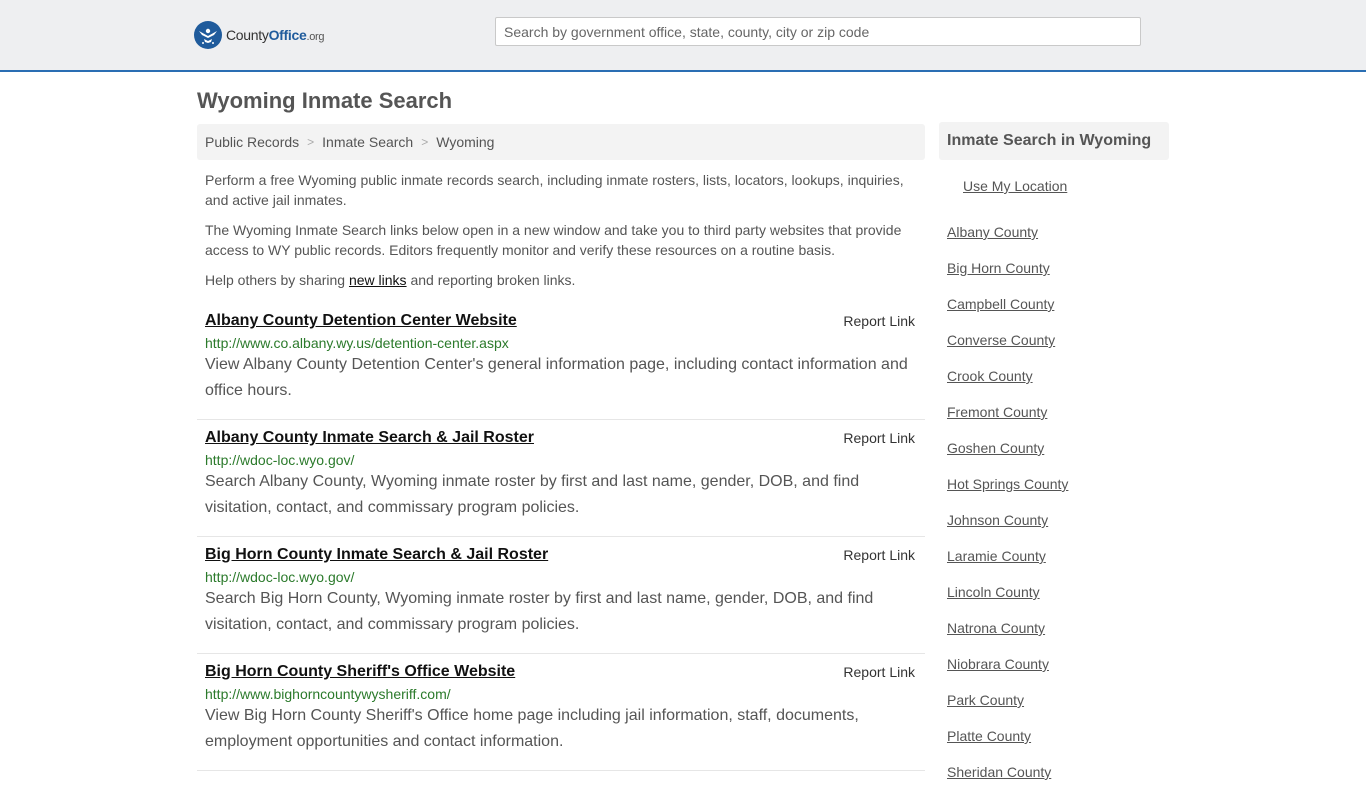  Describe the element at coordinates (208, 35) in the screenshot. I see `eagle-seal-icon` at that location.